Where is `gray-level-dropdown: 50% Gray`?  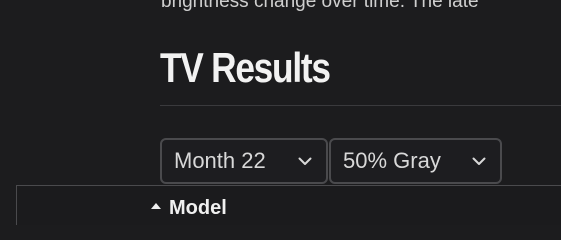
gray-level-dropdown: 50% Gray is located at coordinates (415, 161).